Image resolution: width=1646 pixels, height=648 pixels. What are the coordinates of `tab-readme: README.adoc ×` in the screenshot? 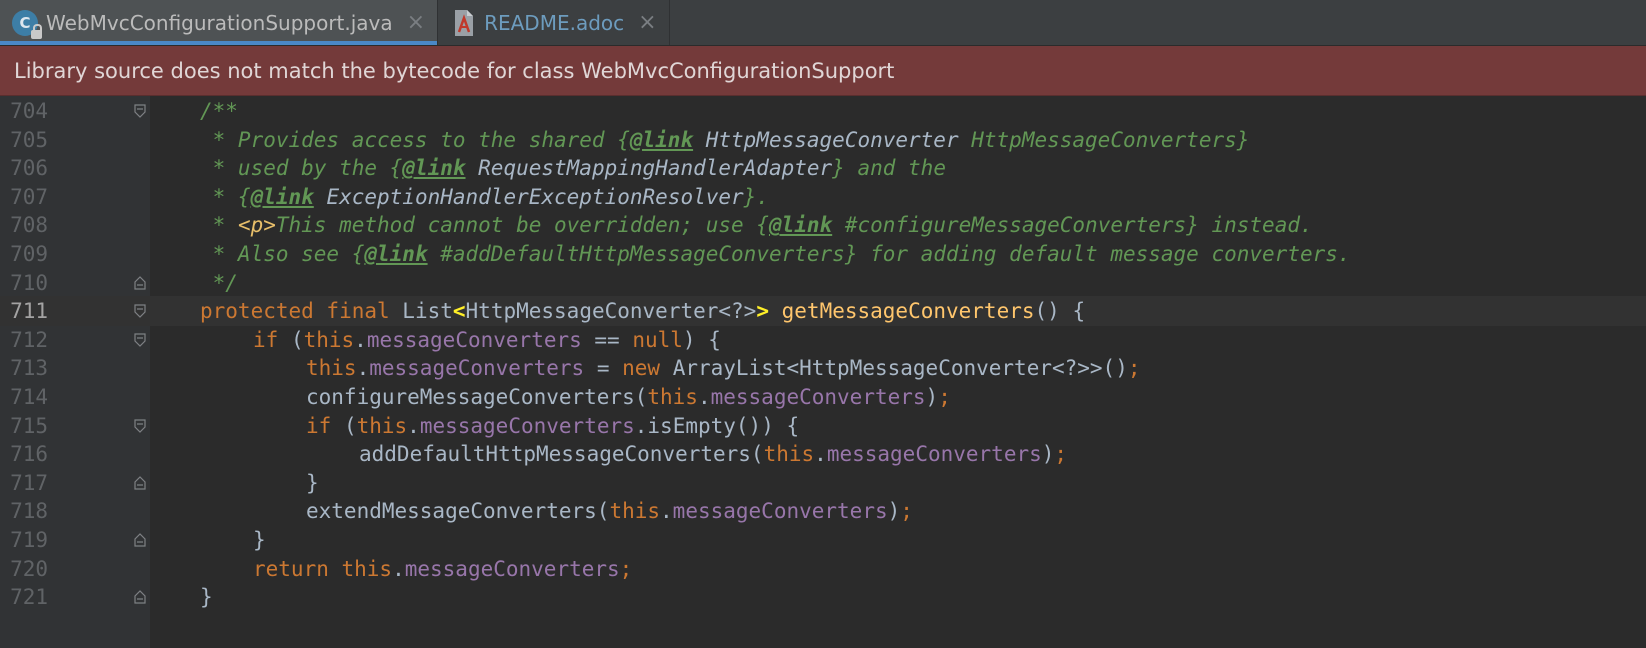 It's located at (554, 22).